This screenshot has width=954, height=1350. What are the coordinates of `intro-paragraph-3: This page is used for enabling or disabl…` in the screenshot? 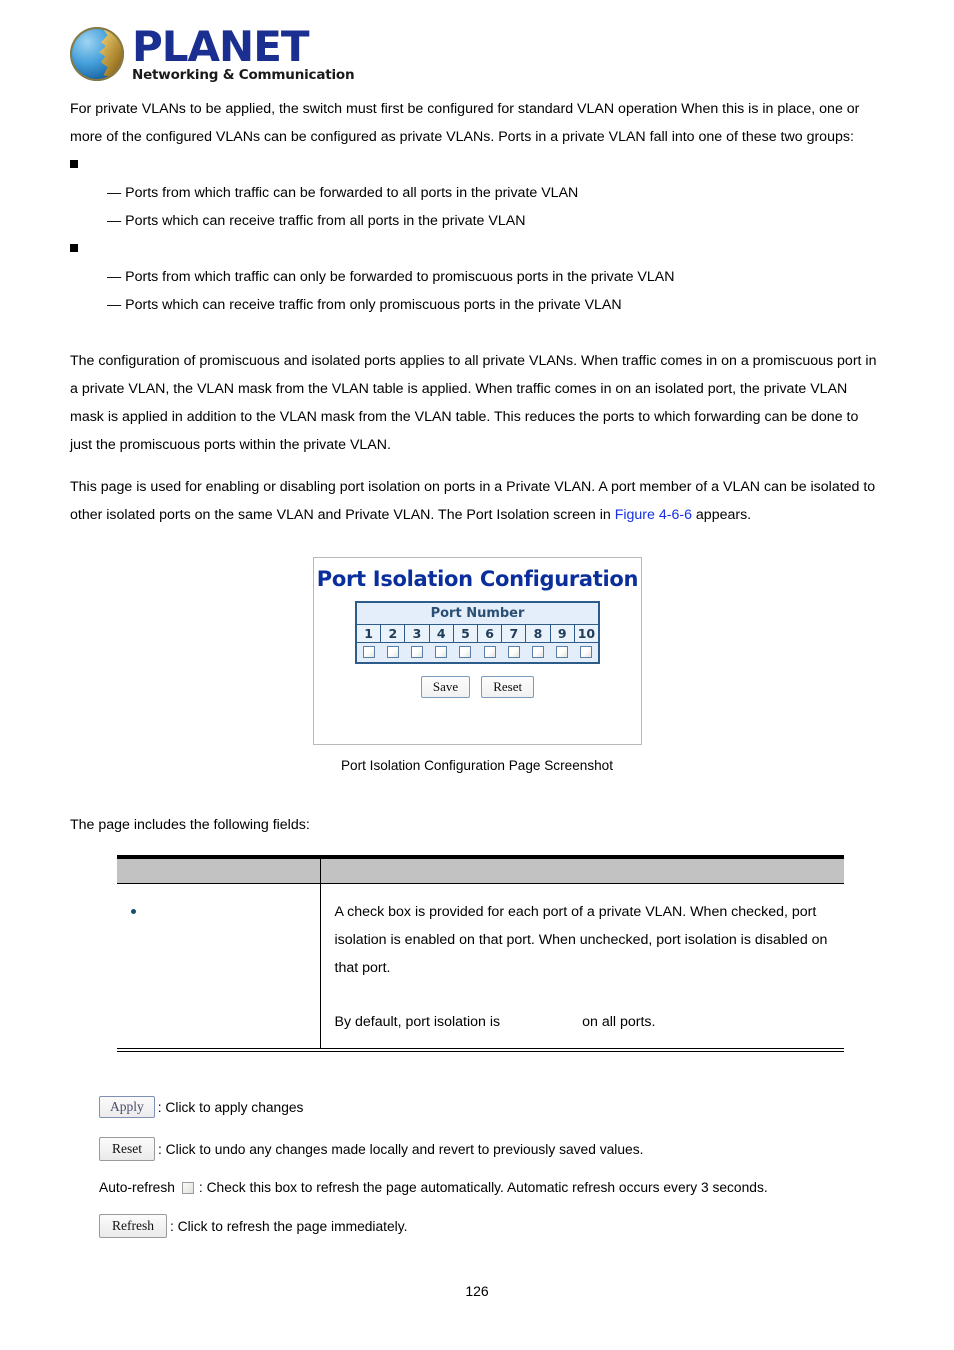 It's located at (475, 501).